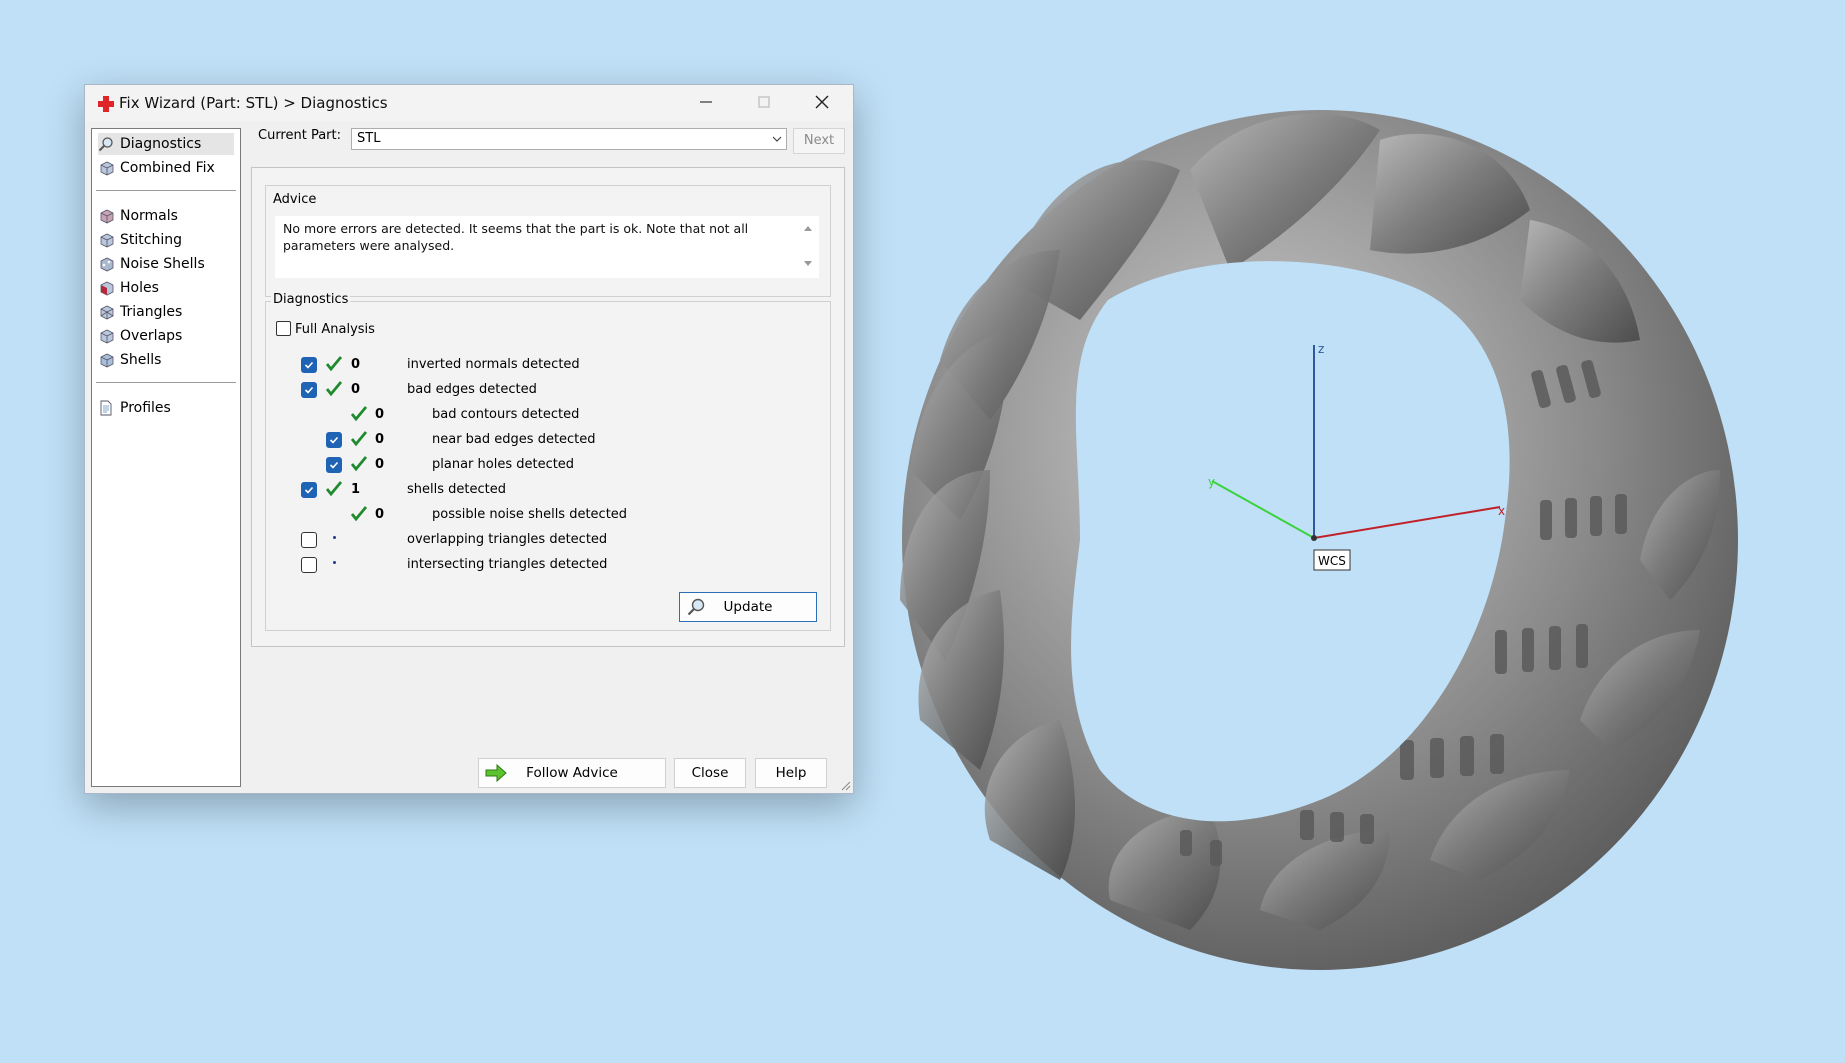 This screenshot has width=1845, height=1063. Describe the element at coordinates (166, 216) in the screenshot. I see `nav-item-normals: Normals` at that location.